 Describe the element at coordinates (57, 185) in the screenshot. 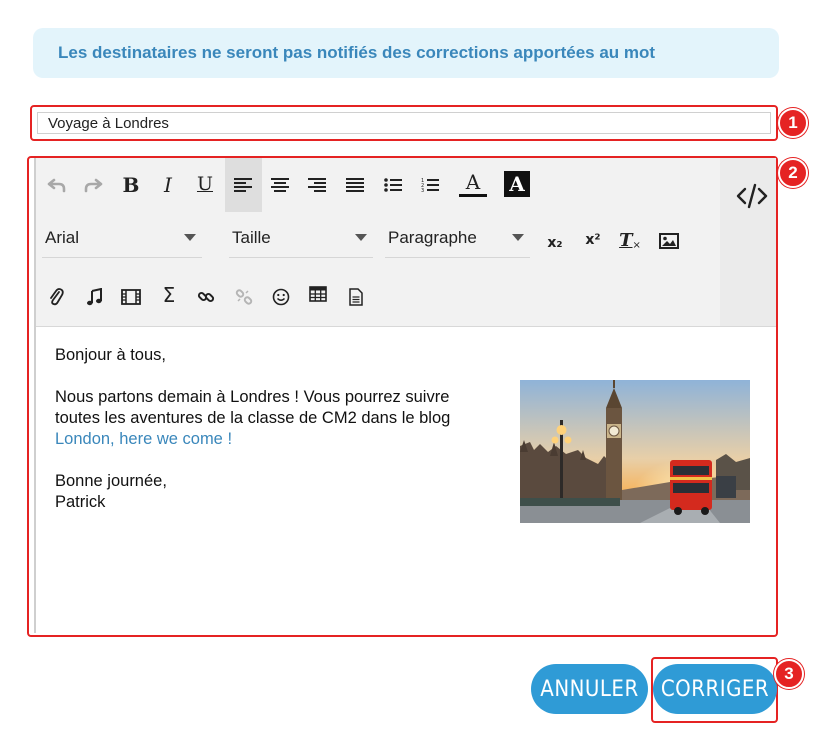

I see `undo-icon` at that location.